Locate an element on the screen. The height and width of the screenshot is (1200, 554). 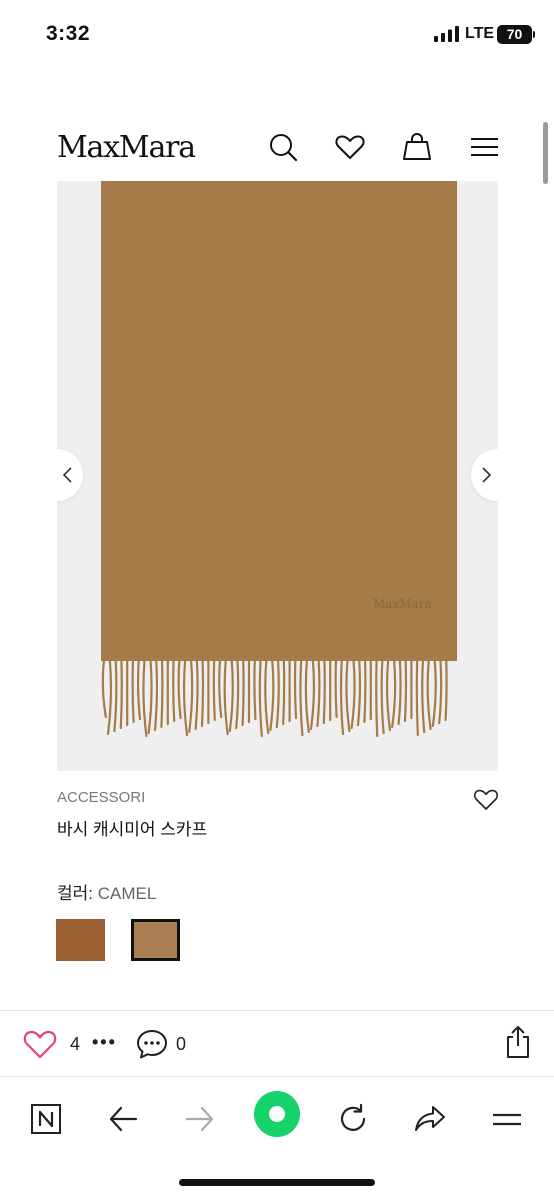
color-value: CAMEL is located at coordinates (127, 893).